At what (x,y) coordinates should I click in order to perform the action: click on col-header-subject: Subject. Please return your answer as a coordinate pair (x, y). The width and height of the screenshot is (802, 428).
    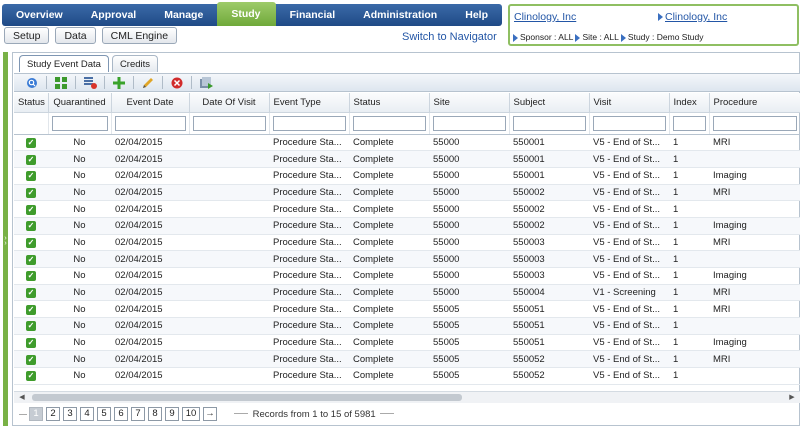
    Looking at the image, I should click on (549, 103).